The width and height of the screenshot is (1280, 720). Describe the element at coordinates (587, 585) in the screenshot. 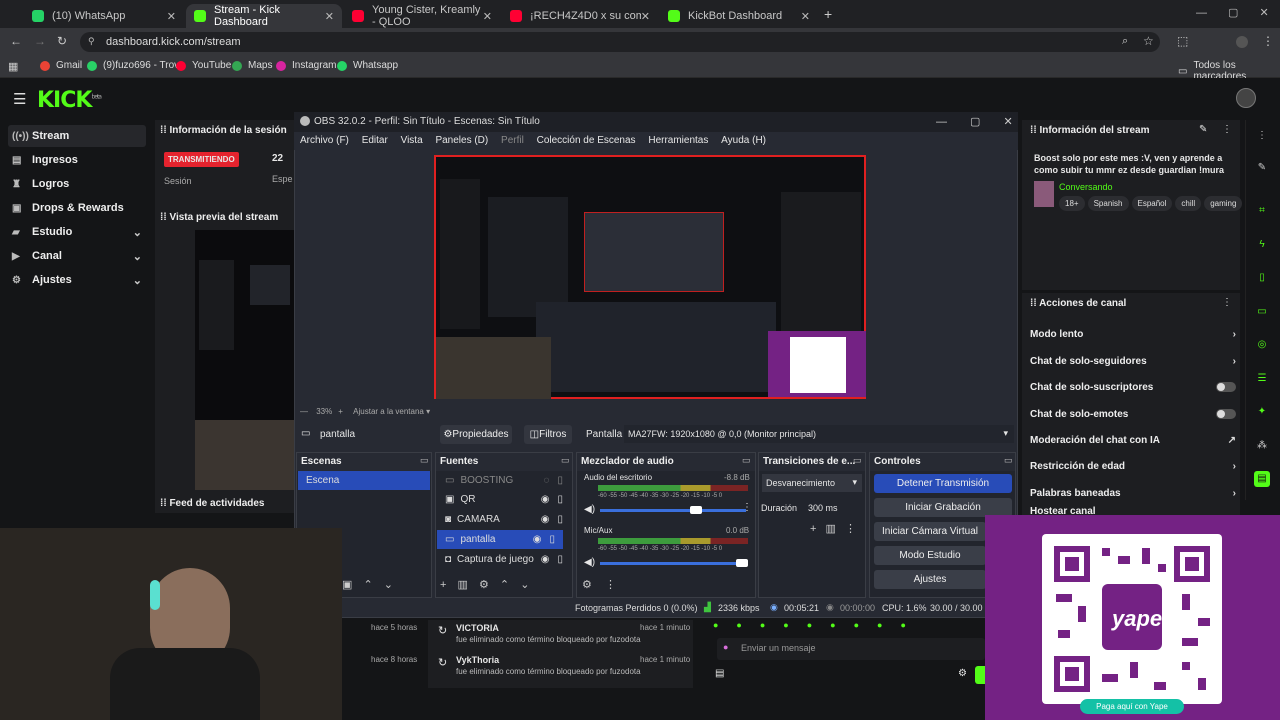

I see `mixer-settings-icon: ⚙` at that location.